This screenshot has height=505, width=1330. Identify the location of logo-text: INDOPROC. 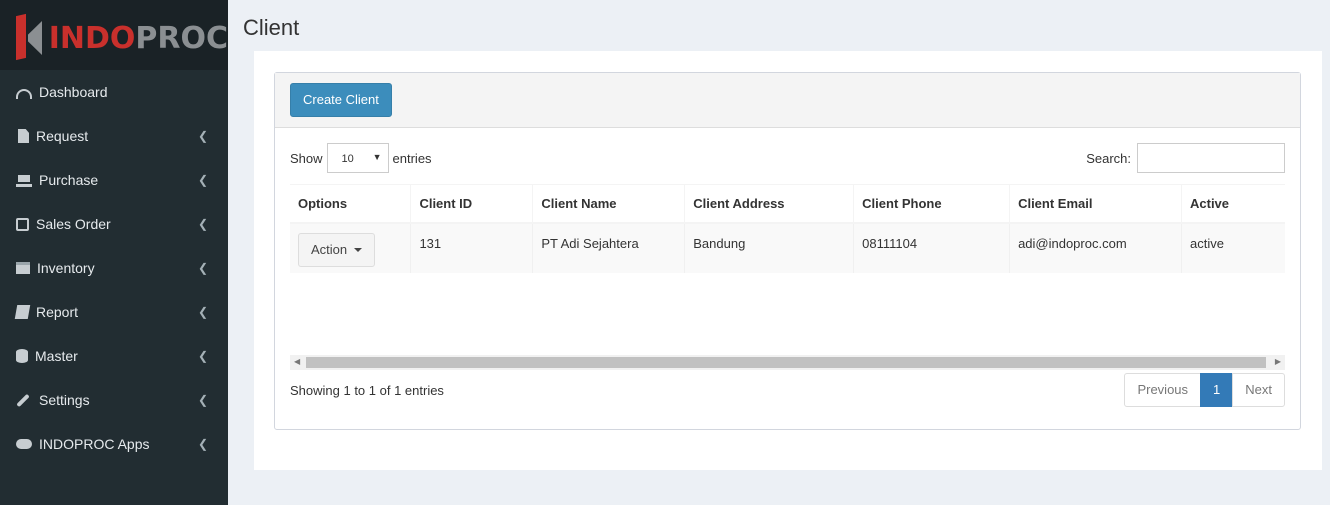
(138, 39).